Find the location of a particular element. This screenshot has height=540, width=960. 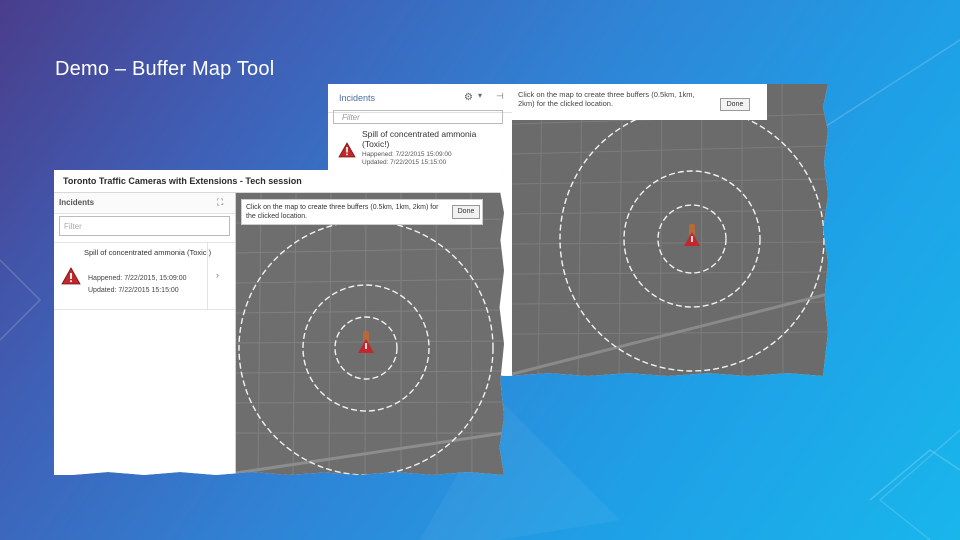

gear-icon: ⚙ is located at coordinates (468, 97).